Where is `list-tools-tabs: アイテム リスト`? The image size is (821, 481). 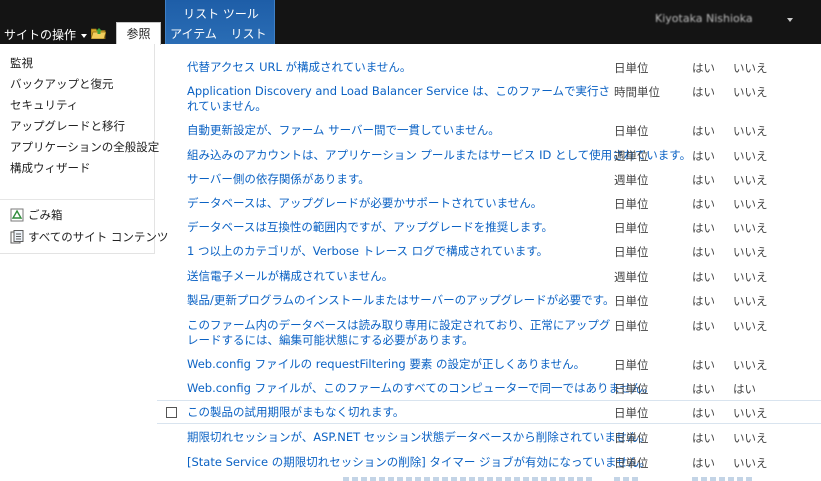
list-tools-tabs: アイテム リスト is located at coordinates (221, 34).